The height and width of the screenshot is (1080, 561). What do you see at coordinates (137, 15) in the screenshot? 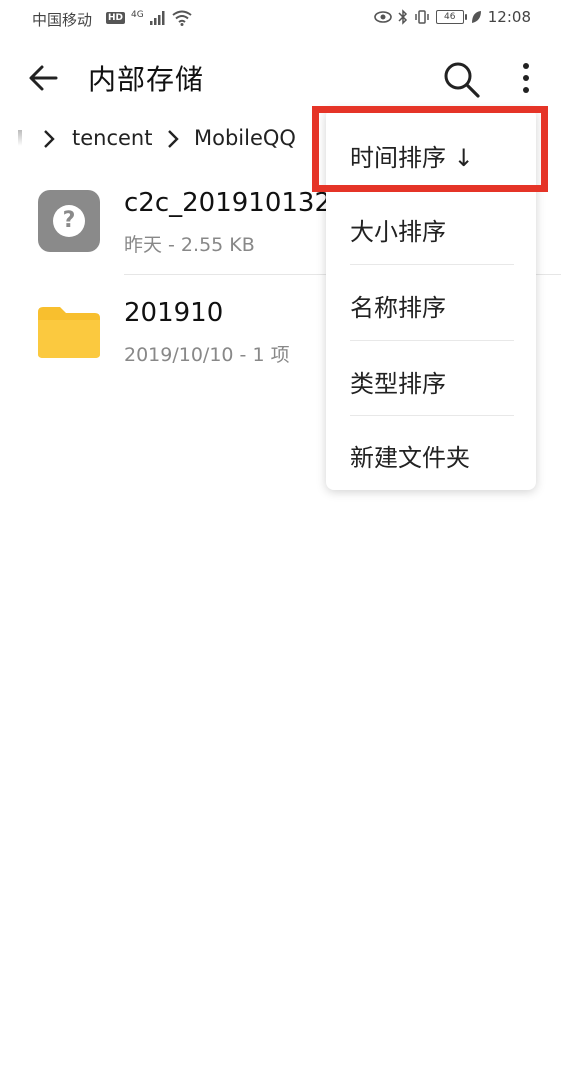
I see `network-type: 4G` at bounding box center [137, 15].